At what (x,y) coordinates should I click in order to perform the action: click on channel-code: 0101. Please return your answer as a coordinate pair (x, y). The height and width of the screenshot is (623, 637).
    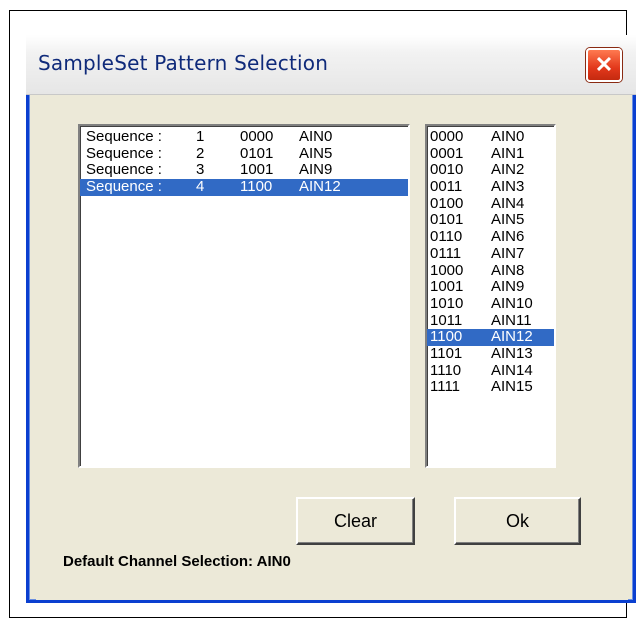
    Looking at the image, I should click on (447, 220).